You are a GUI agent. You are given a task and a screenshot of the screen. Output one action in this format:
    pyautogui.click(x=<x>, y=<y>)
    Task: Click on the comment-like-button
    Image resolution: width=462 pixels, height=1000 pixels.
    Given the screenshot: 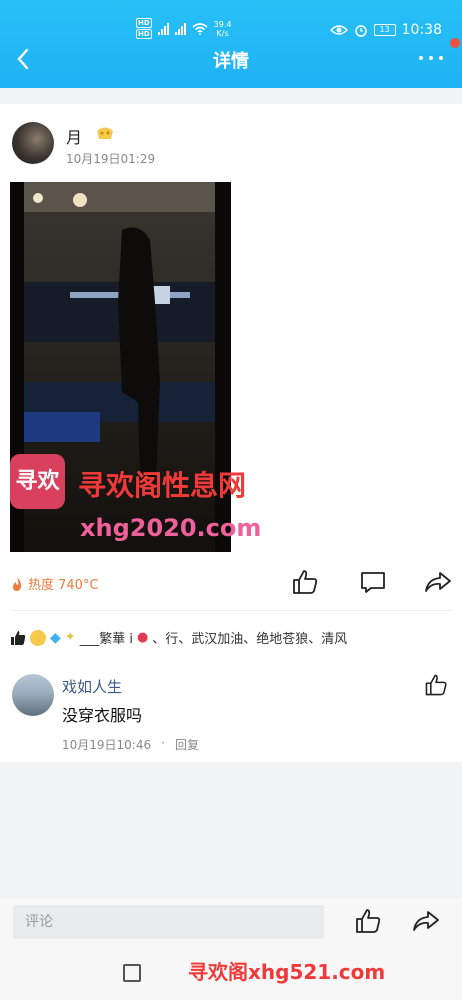 What is the action you would take?
    pyautogui.click(x=436, y=685)
    